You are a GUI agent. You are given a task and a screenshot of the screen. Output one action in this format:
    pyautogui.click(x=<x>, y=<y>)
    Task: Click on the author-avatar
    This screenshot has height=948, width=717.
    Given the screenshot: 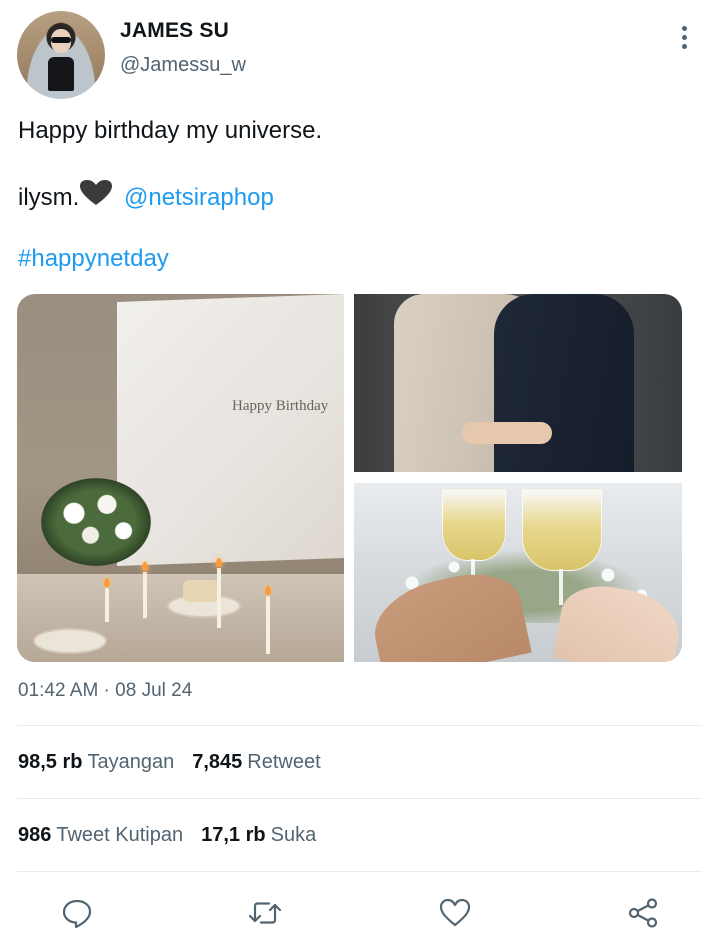 What is the action you would take?
    pyautogui.click(x=61, y=55)
    